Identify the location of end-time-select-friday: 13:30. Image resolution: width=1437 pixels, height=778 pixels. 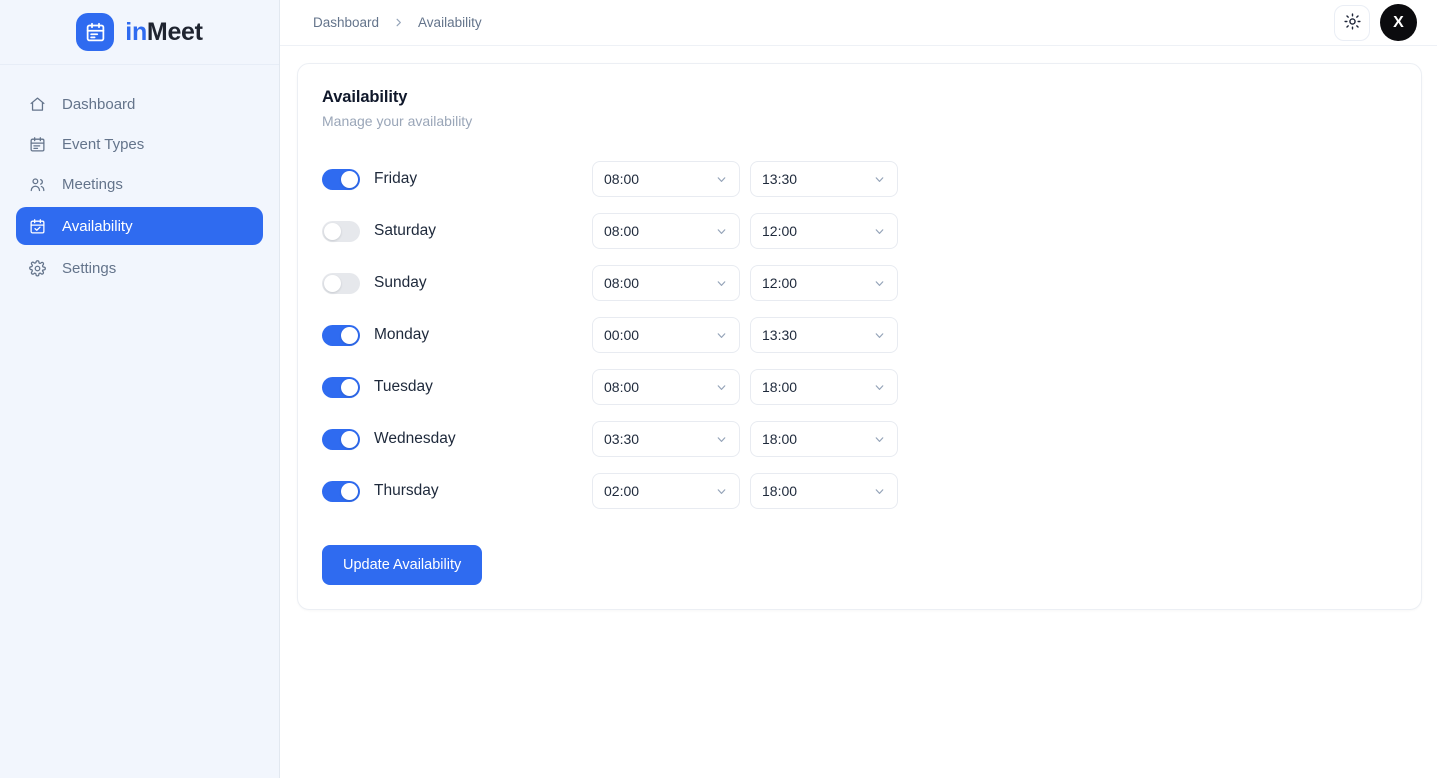
(824, 179).